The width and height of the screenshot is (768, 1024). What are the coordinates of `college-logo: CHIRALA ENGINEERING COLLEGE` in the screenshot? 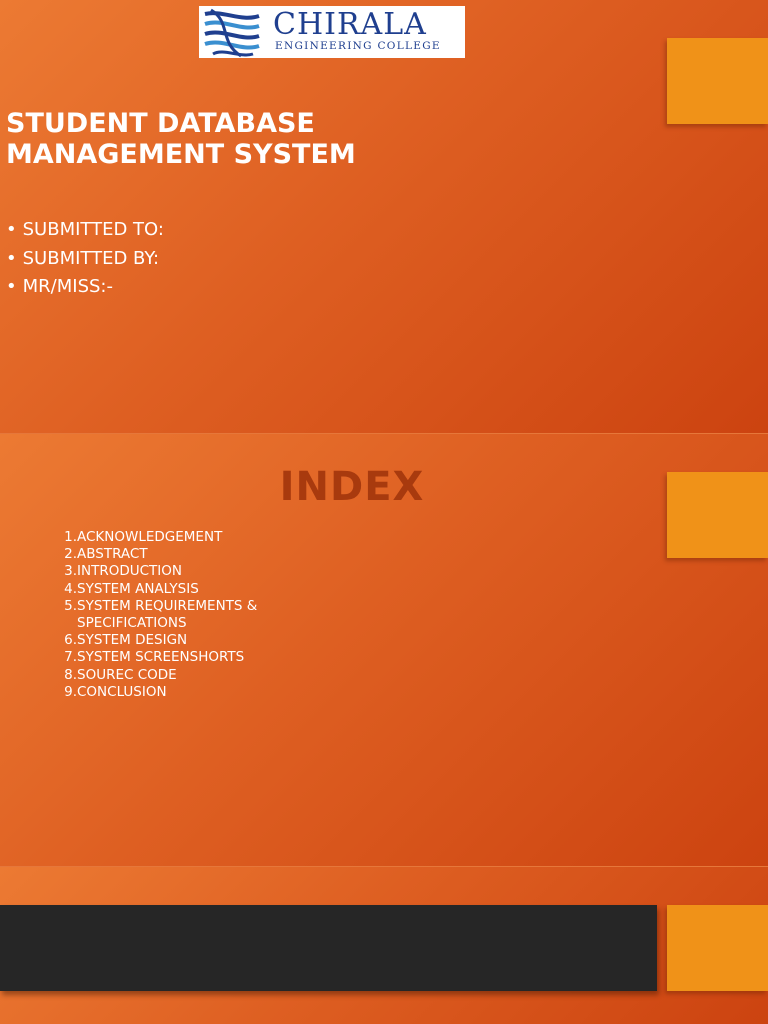 It's located at (332, 32).